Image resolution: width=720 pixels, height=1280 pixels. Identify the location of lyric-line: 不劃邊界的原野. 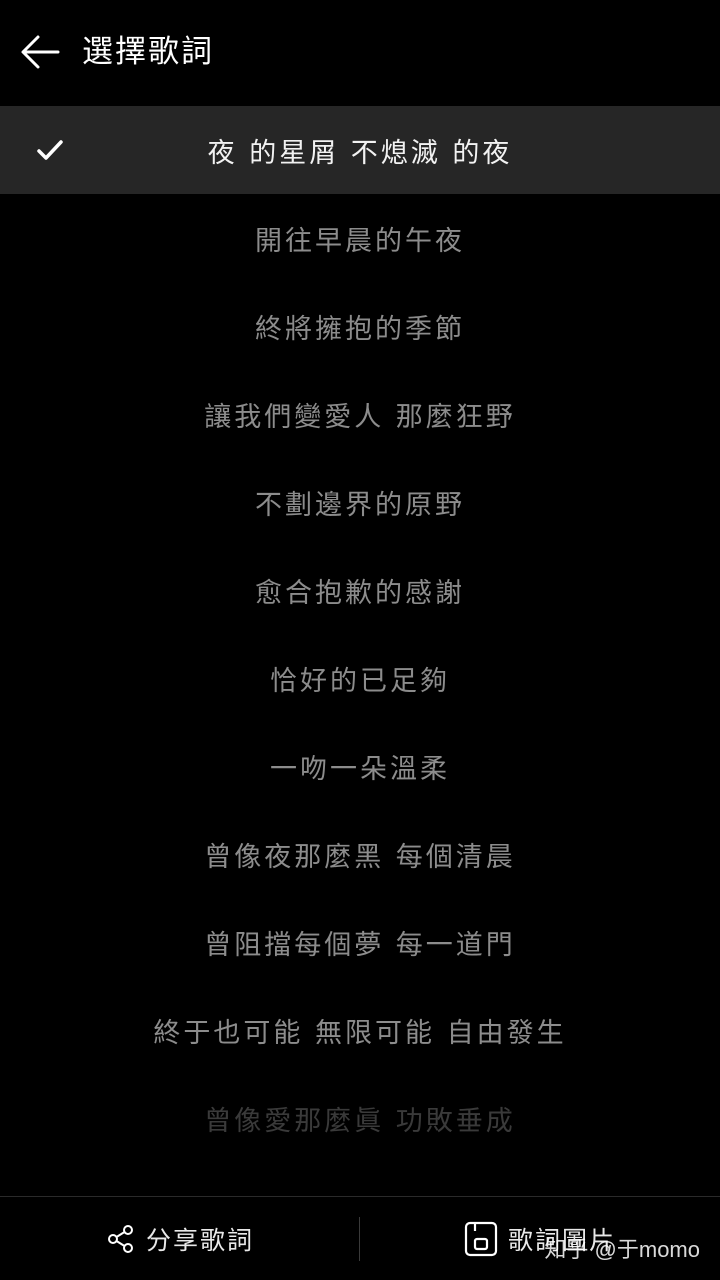
(360, 502).